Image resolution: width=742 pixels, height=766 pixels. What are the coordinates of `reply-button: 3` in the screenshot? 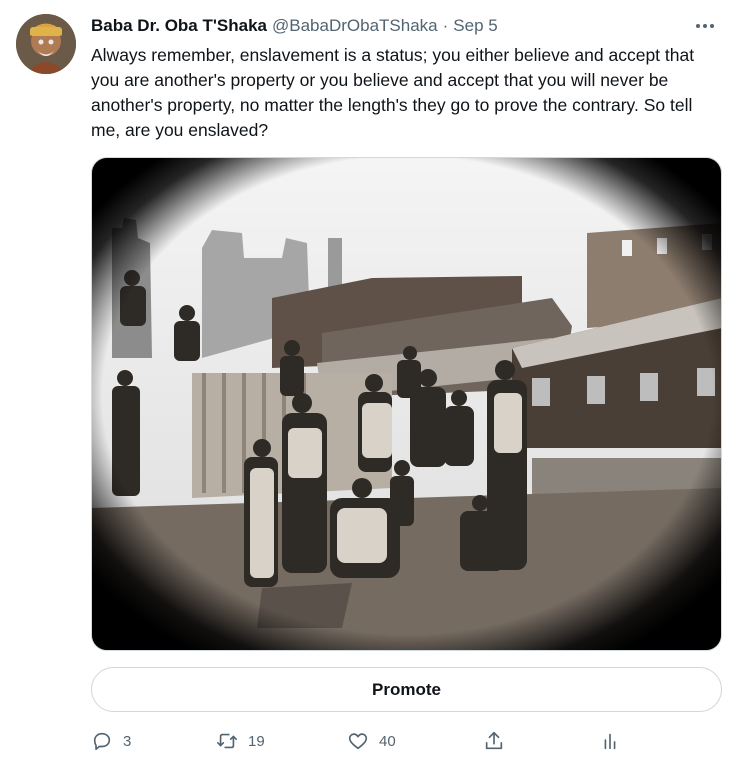 It's located at (111, 741).